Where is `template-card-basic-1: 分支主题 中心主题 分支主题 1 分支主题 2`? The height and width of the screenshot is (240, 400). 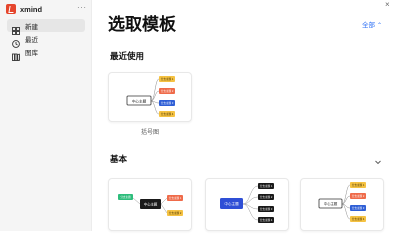 template-card-basic-1: 分支主题 中心主题 分支主题 1 分支主题 2 is located at coordinates (150, 204).